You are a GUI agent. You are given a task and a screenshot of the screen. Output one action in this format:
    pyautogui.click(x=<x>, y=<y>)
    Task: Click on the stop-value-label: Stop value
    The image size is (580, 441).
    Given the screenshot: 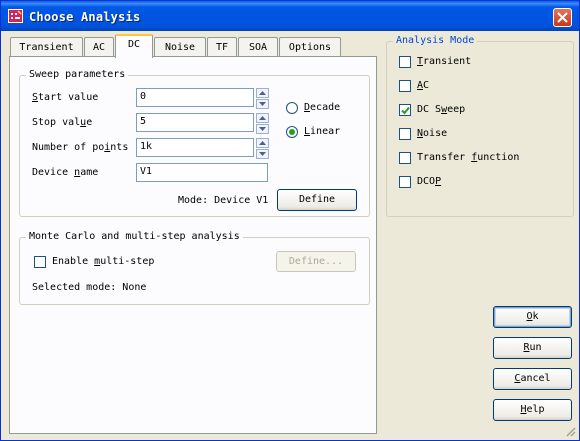 What is the action you would take?
    pyautogui.click(x=62, y=122)
    